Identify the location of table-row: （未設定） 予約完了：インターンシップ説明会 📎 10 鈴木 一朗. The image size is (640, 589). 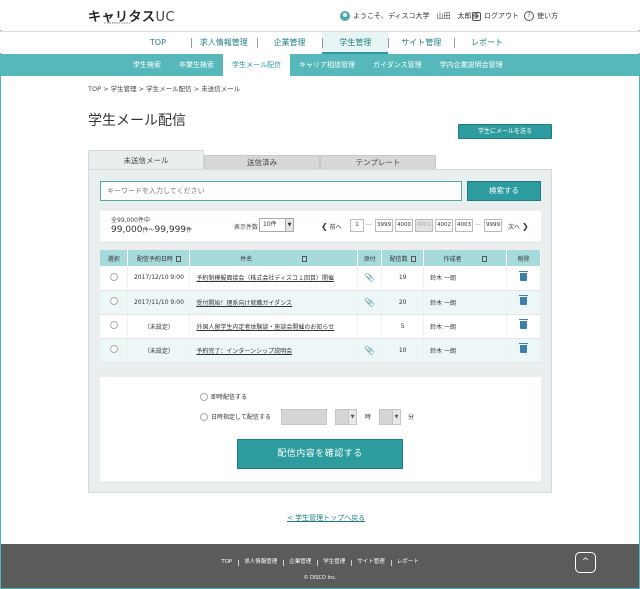
(320, 350).